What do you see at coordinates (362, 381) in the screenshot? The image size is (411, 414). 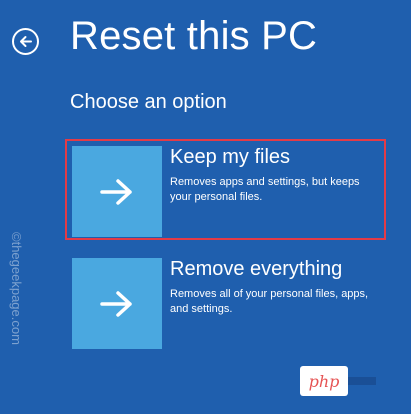 I see `badge-bar` at bounding box center [362, 381].